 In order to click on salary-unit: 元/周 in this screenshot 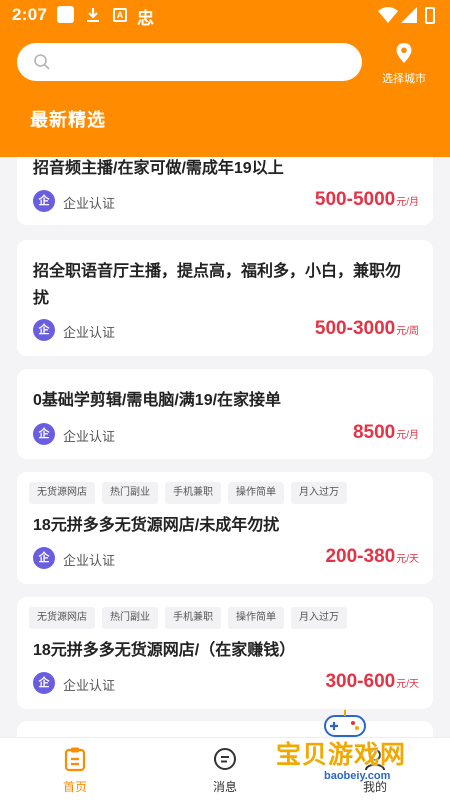, I will do `click(407, 331)`.